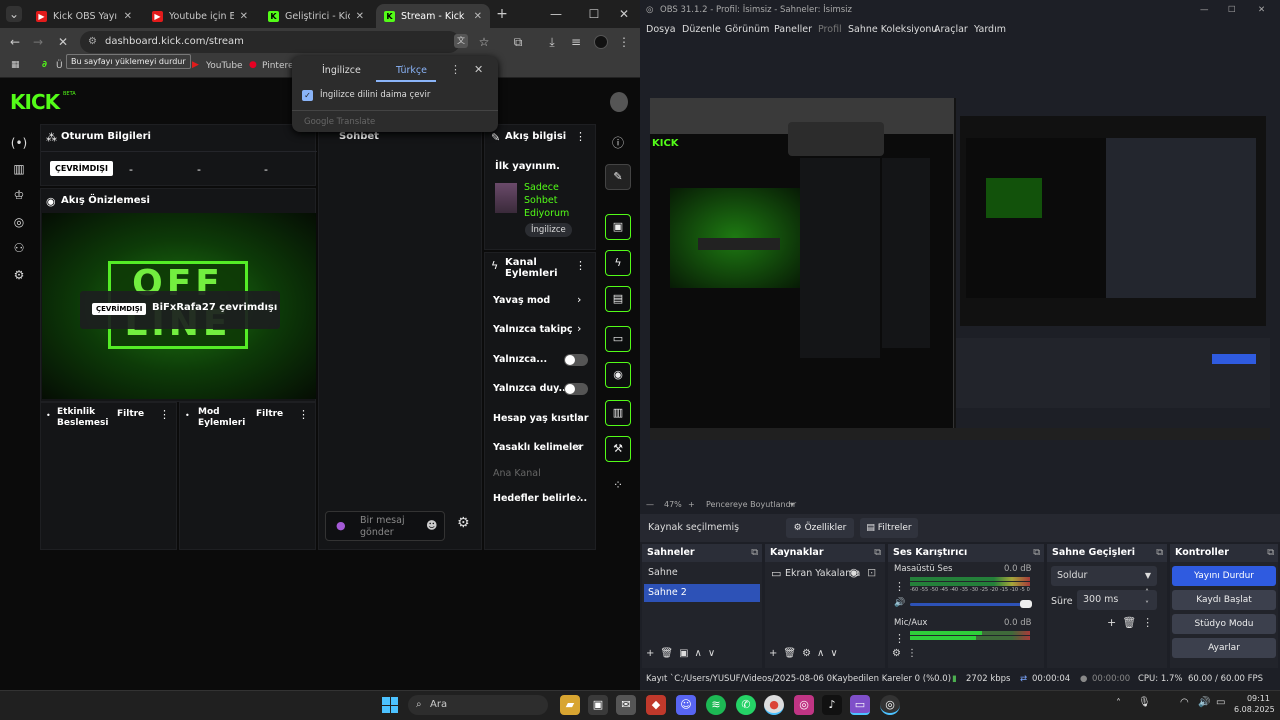  I want to click on menu-scene-collection: Sahne Koleksiyonu, so click(892, 29).